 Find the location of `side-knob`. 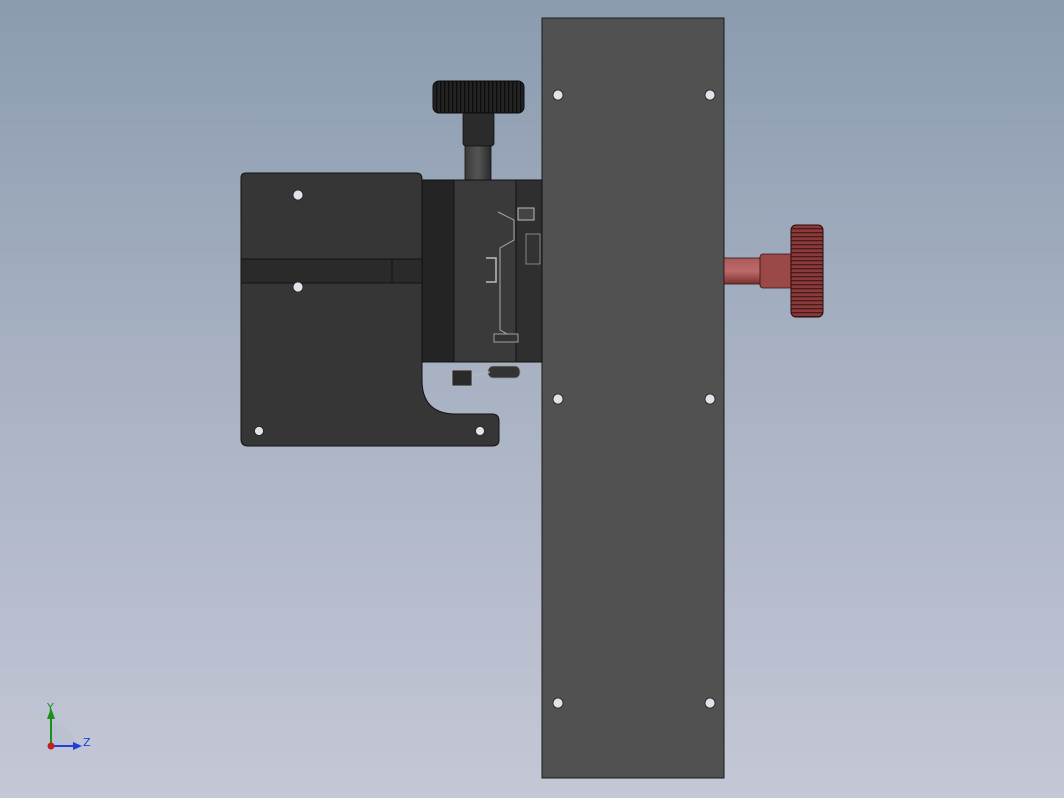

side-knob is located at coordinates (773, 271).